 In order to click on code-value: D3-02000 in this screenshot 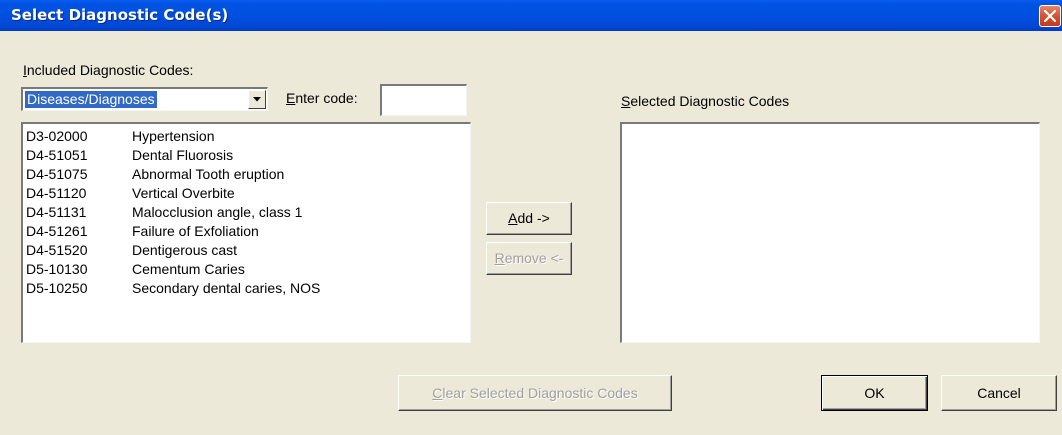, I will do `click(57, 136)`.